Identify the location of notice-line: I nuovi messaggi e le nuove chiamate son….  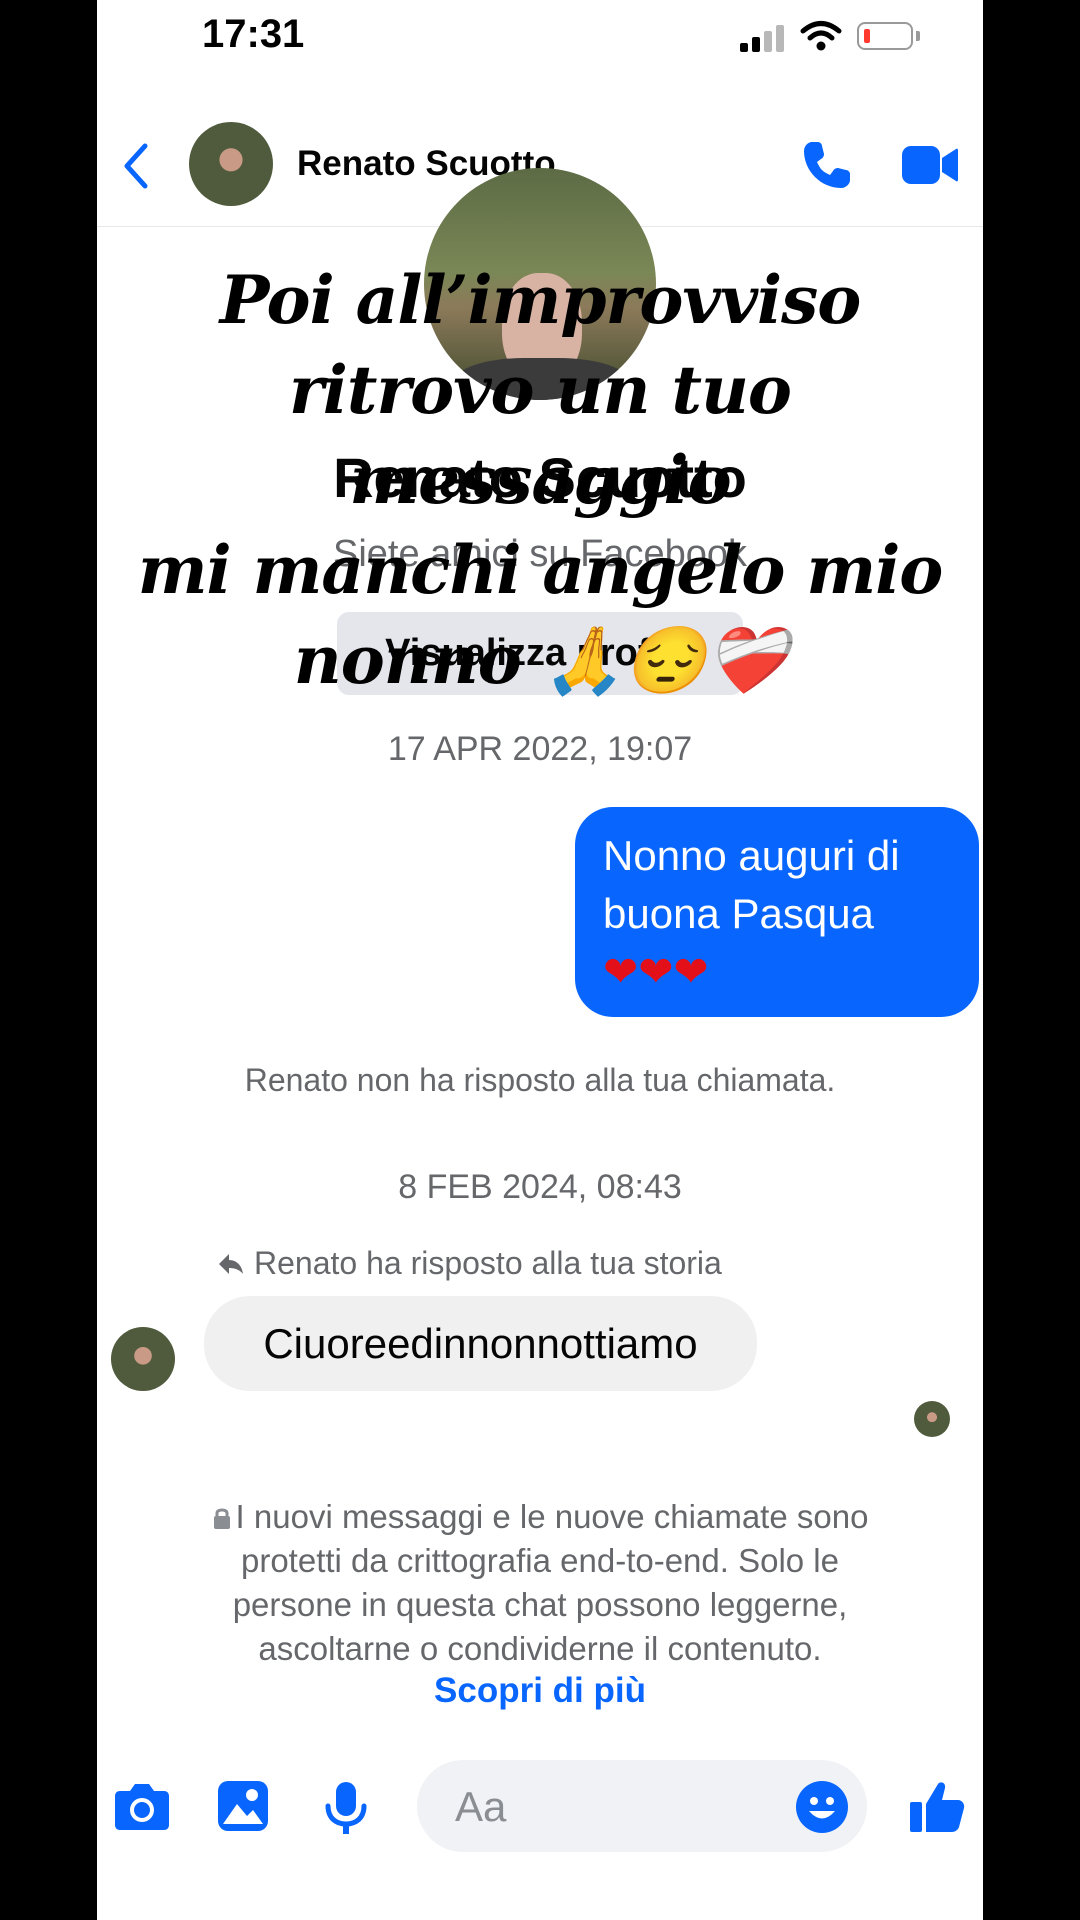
(552, 1516).